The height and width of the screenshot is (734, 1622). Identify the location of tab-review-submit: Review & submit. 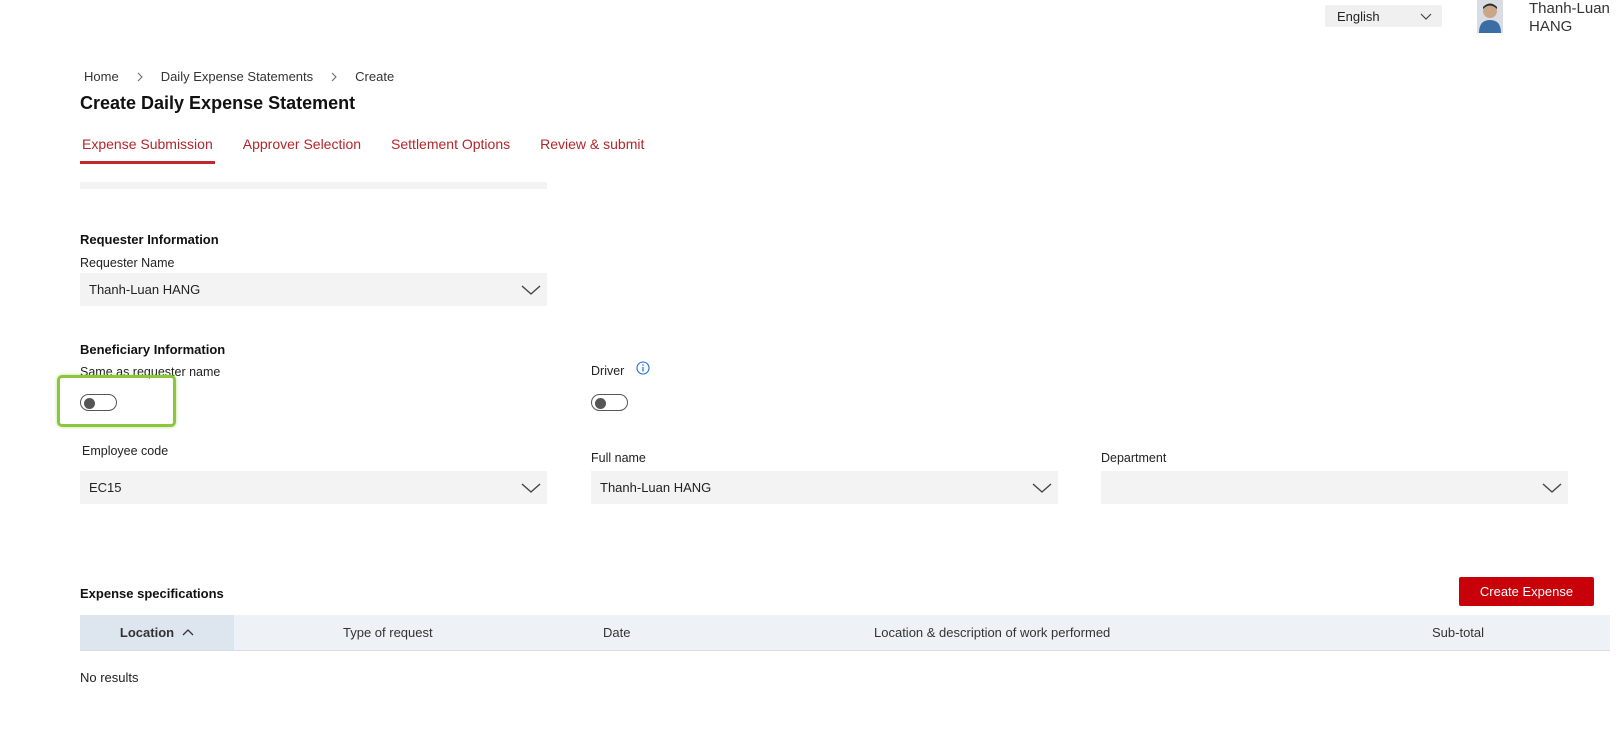
(592, 150).